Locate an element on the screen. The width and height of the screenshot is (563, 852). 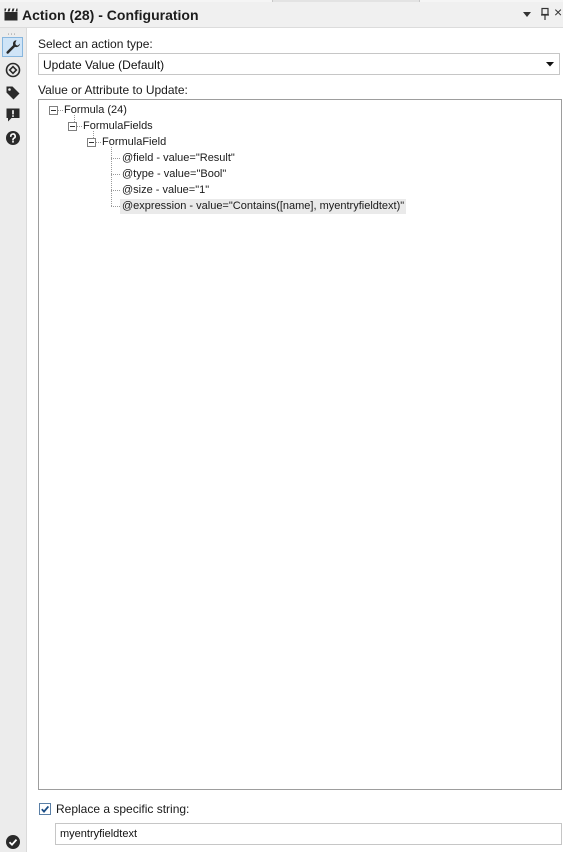
tag-icon is located at coordinates (12, 93).